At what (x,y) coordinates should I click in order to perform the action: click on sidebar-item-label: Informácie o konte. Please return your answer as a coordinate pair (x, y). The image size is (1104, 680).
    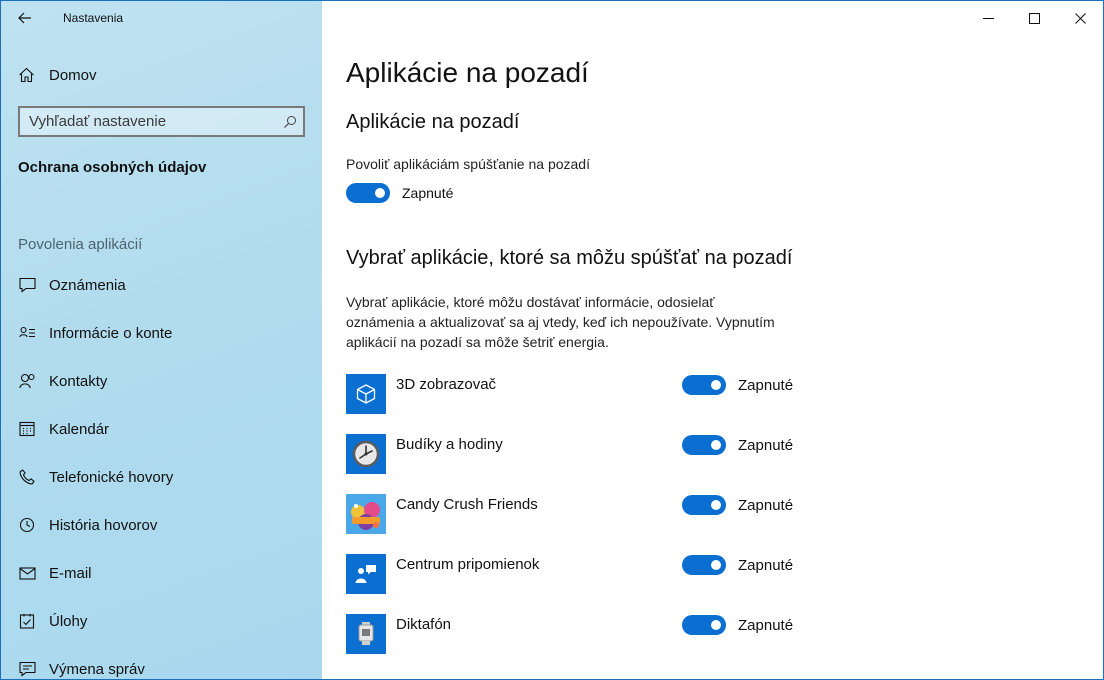
    Looking at the image, I should click on (111, 333).